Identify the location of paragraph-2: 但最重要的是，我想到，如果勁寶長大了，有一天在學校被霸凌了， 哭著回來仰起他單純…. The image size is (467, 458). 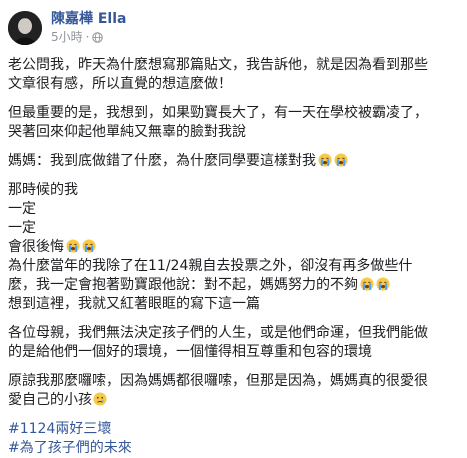
(234, 123).